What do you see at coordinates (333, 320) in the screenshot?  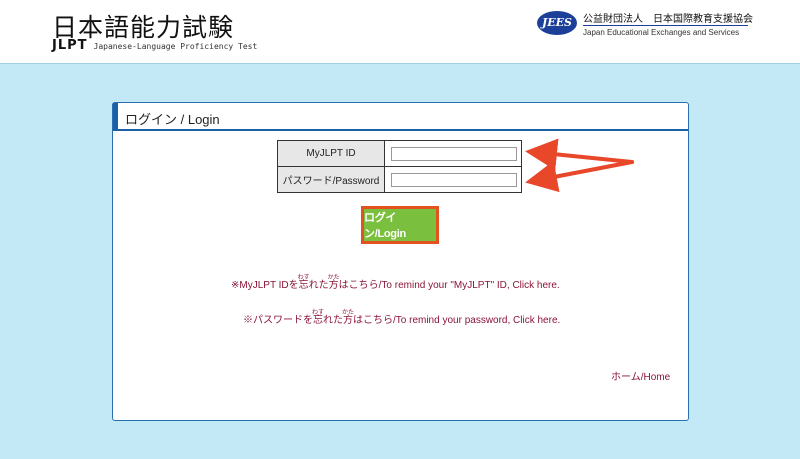 I see `remind-password-mid: れた` at bounding box center [333, 320].